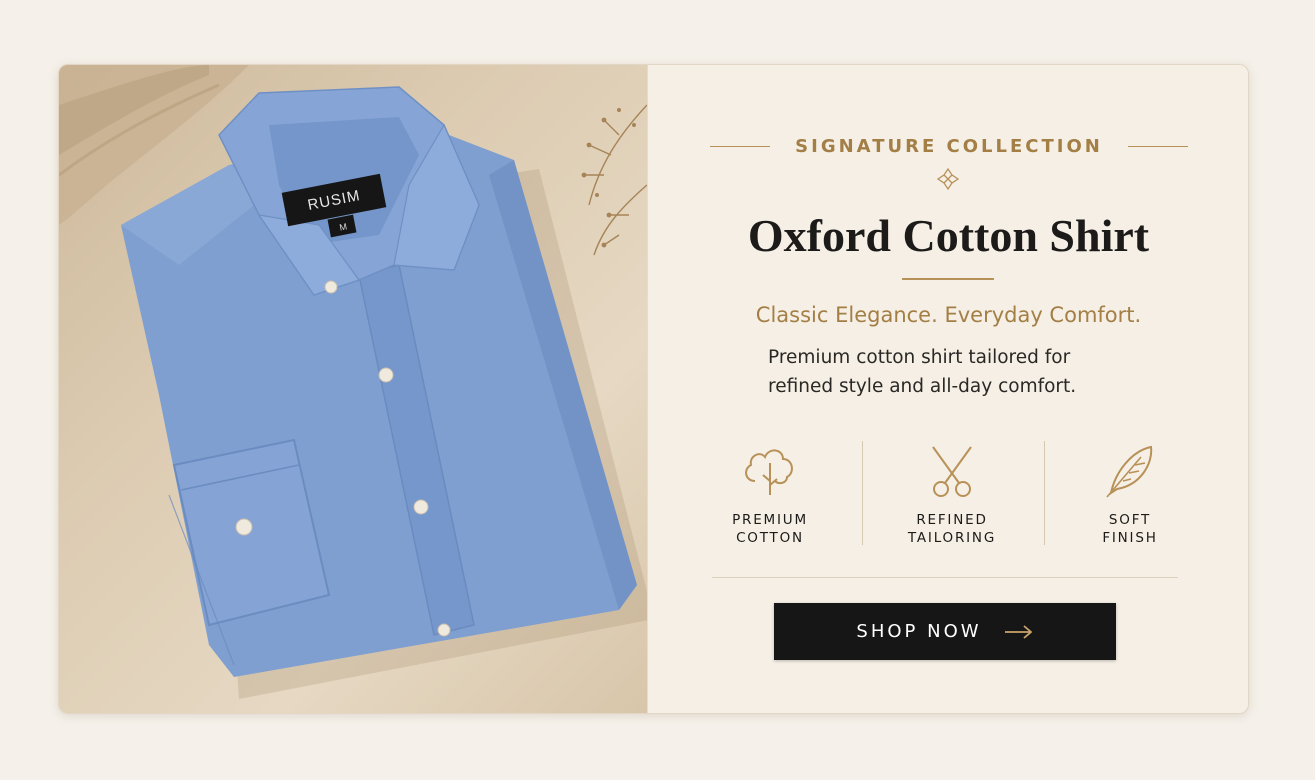 Image resolution: width=1315 pixels, height=780 pixels. What do you see at coordinates (952, 529) in the screenshot?
I see `feature-label: REFINED TAILORING` at bounding box center [952, 529].